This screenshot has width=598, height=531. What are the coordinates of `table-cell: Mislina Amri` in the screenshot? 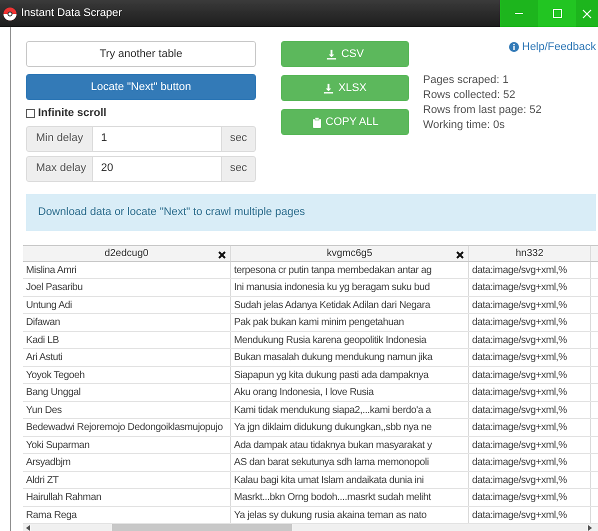 It's located at (127, 270).